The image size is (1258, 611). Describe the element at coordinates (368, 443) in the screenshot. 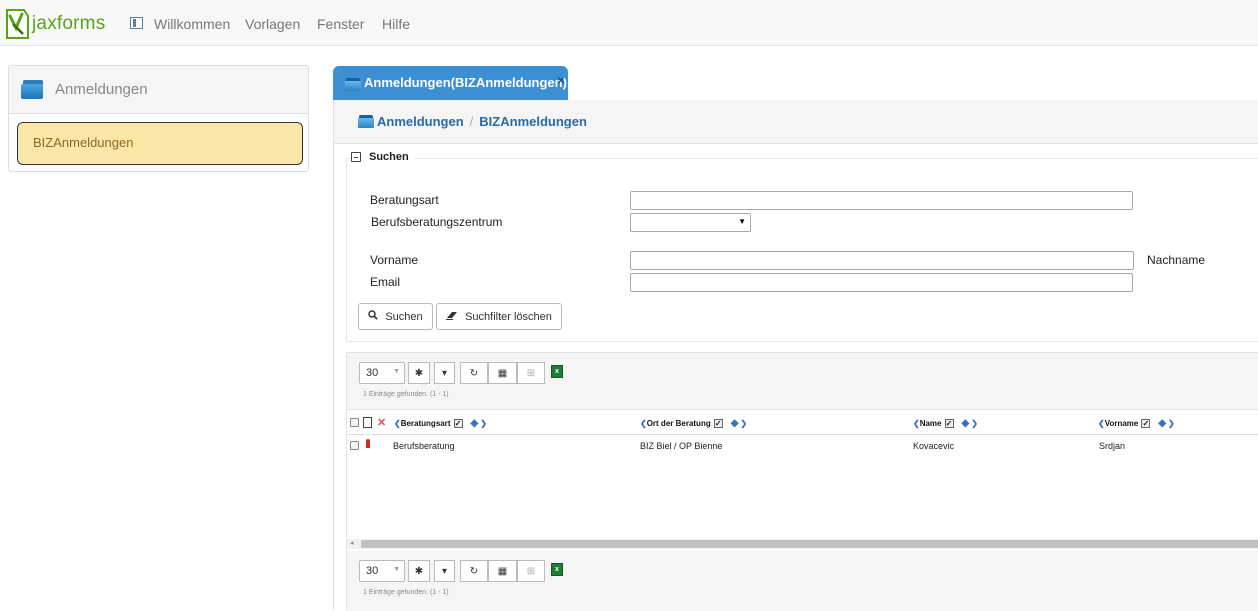

I see `pin-icon` at that location.